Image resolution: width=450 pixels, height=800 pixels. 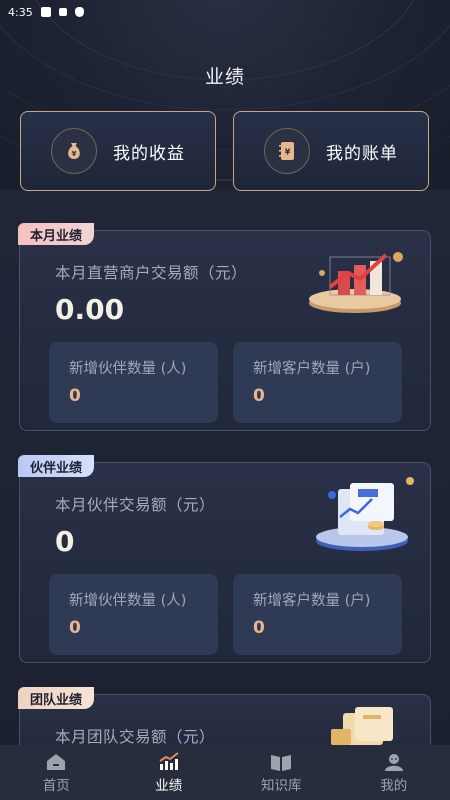 I want to click on documents-illustration-icon, so click(x=362, y=726).